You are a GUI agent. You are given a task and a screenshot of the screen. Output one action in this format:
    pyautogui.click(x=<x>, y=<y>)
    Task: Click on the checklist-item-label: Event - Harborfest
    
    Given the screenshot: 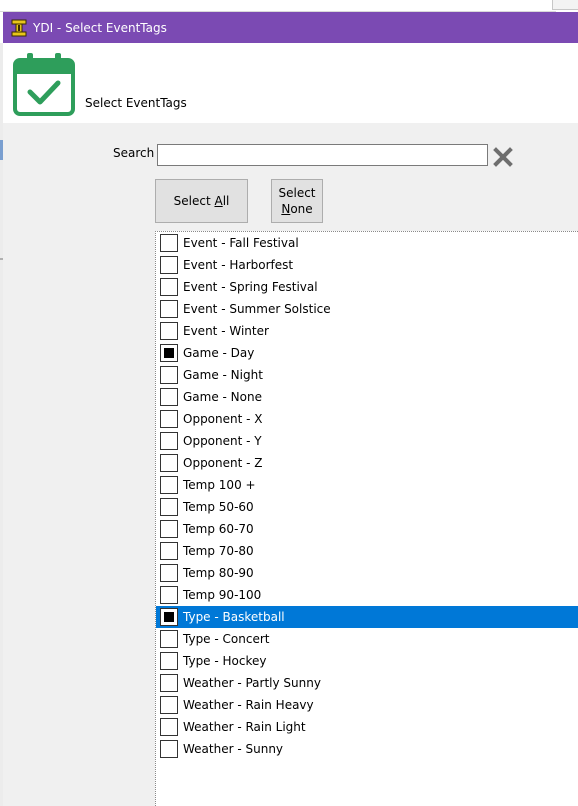 What is the action you would take?
    pyautogui.click(x=238, y=265)
    